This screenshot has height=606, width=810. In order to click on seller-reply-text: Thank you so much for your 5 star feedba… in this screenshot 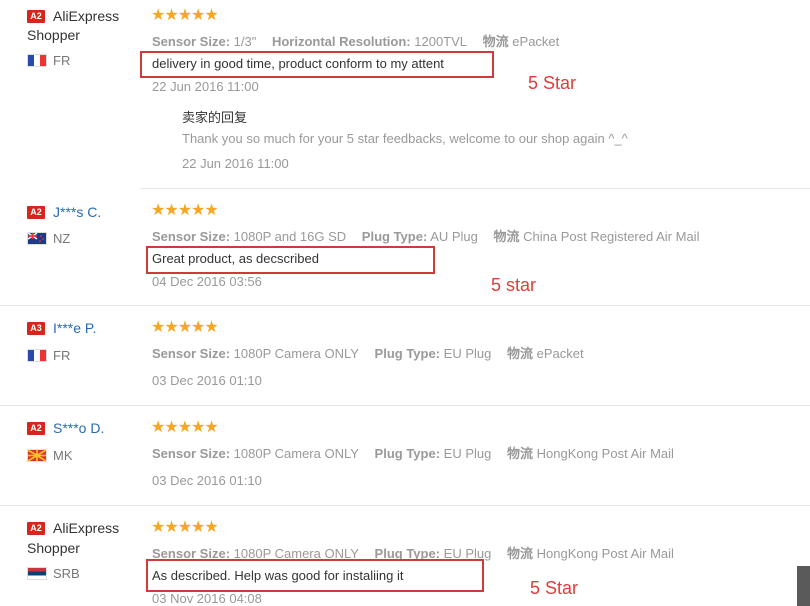, I will do `click(405, 138)`.